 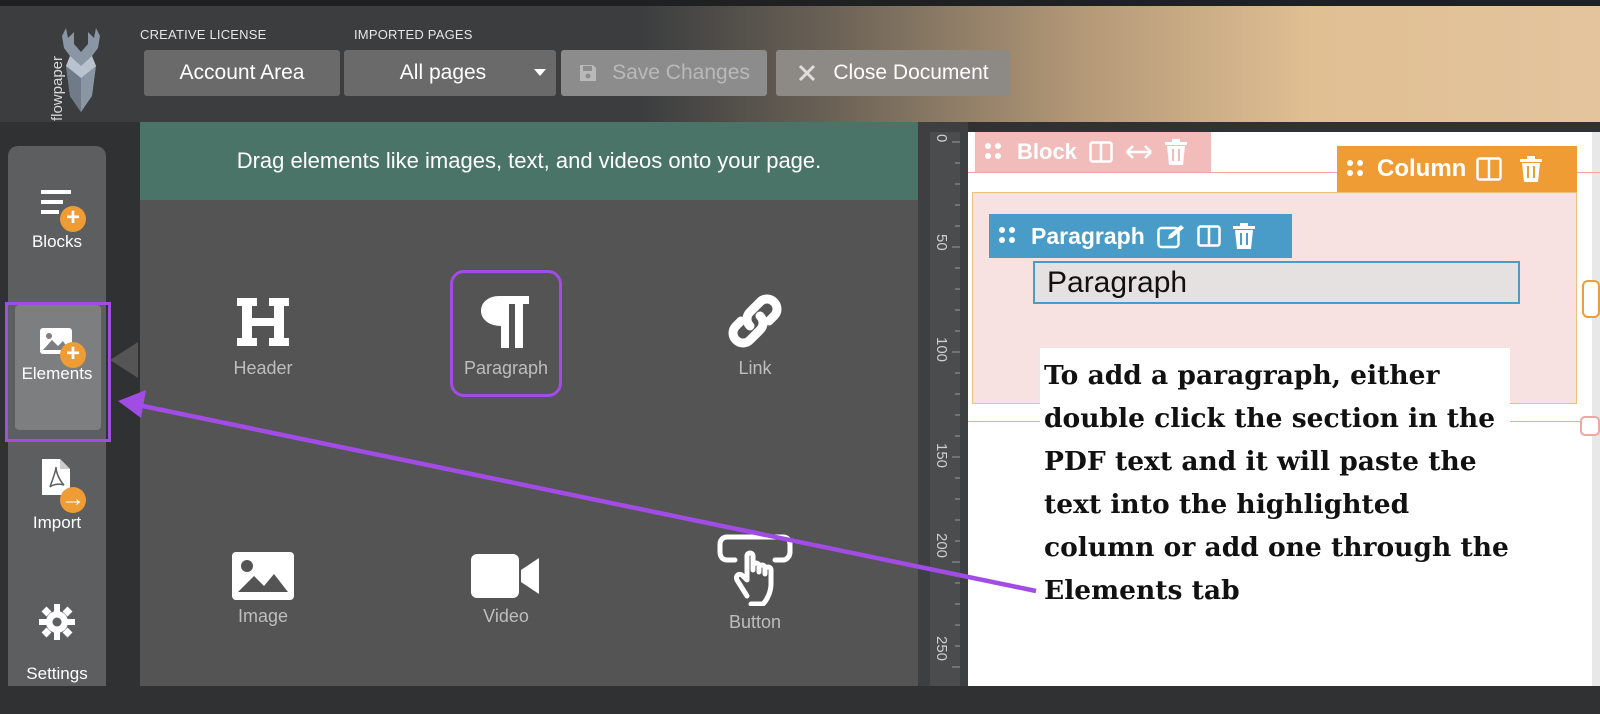 What do you see at coordinates (540, 72) in the screenshot?
I see `chevron-down-icon` at bounding box center [540, 72].